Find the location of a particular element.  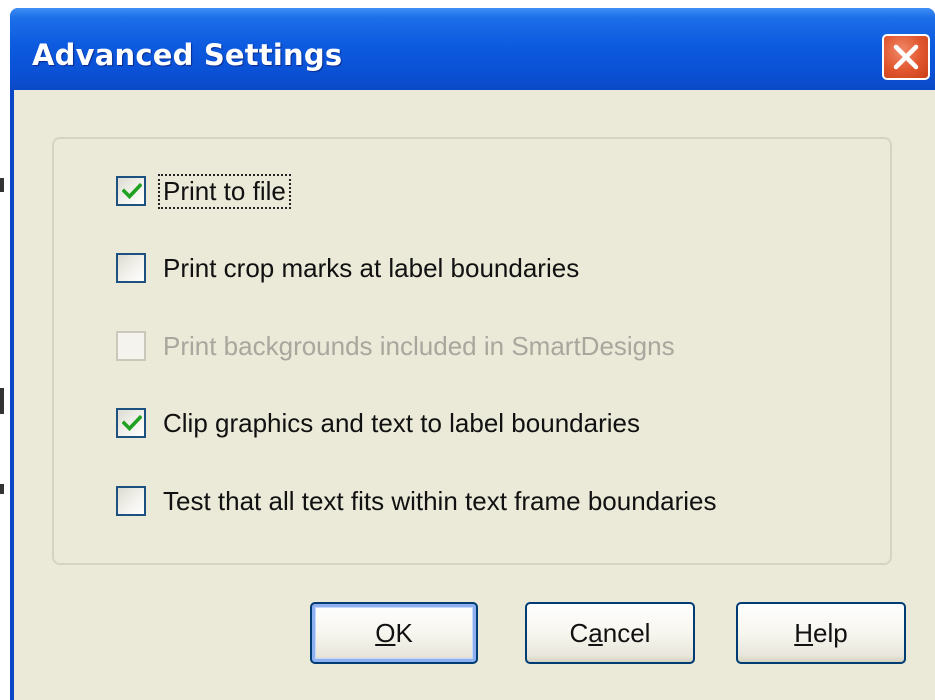

help-button: Help is located at coordinates (821, 633).